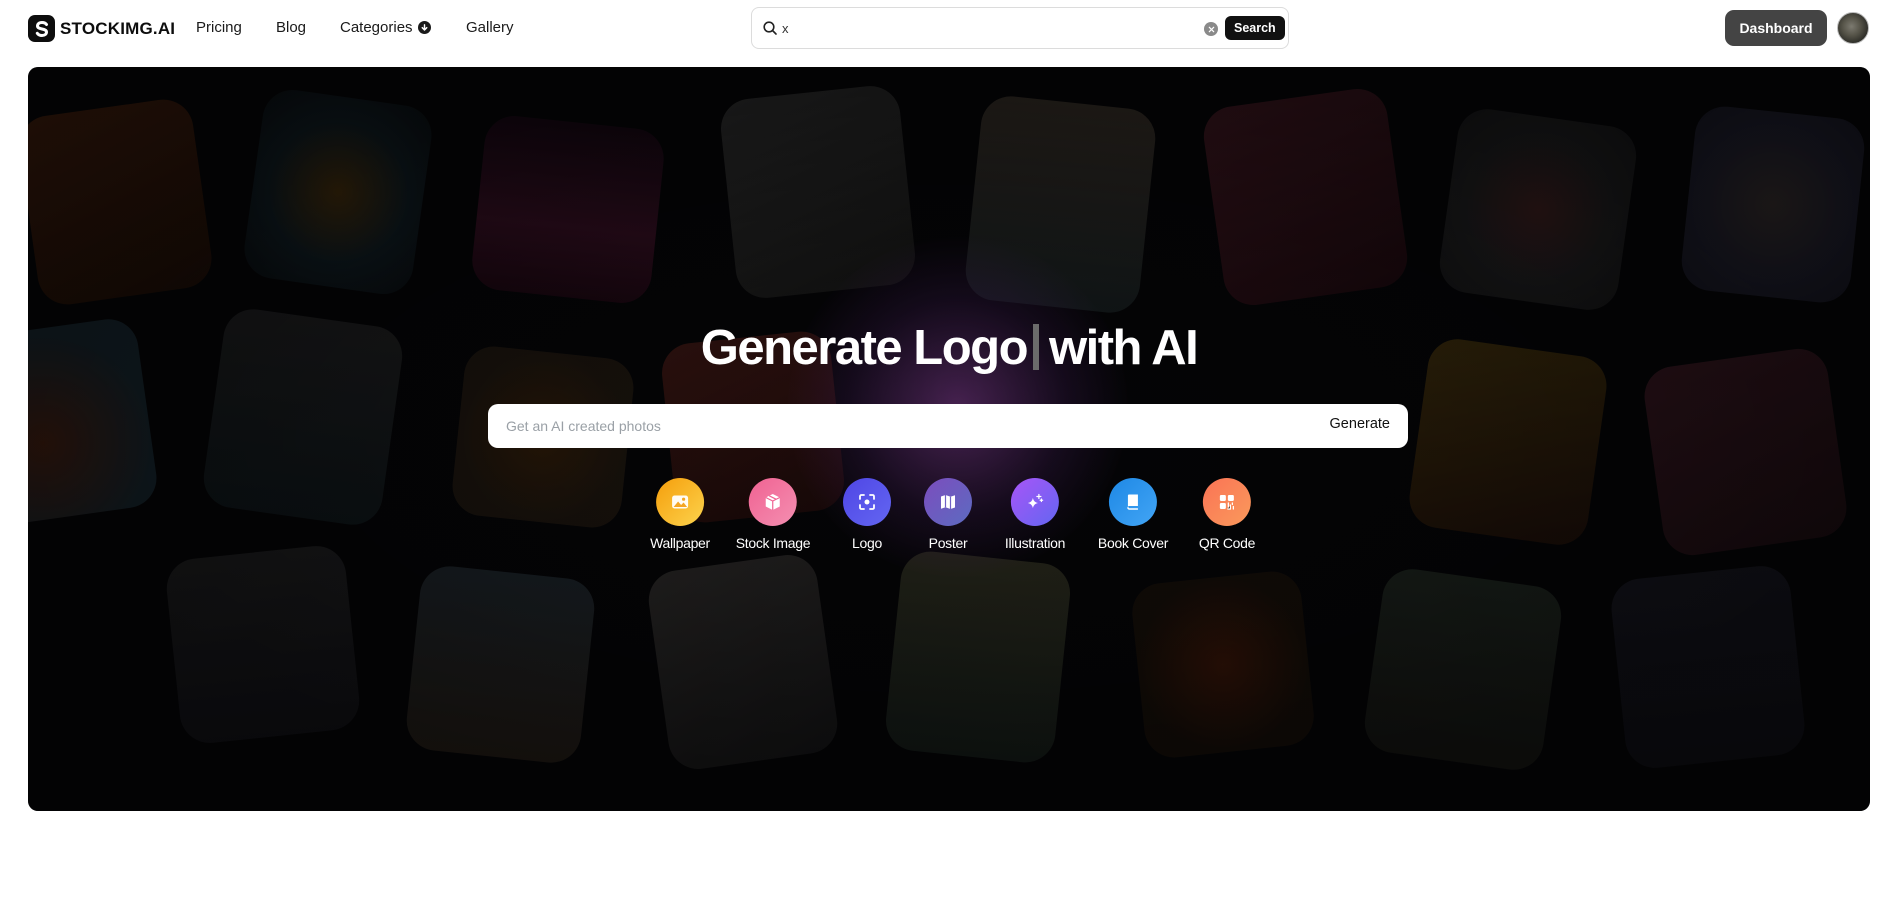 This screenshot has width=1899, height=903. I want to click on search-input, so click(982, 28).